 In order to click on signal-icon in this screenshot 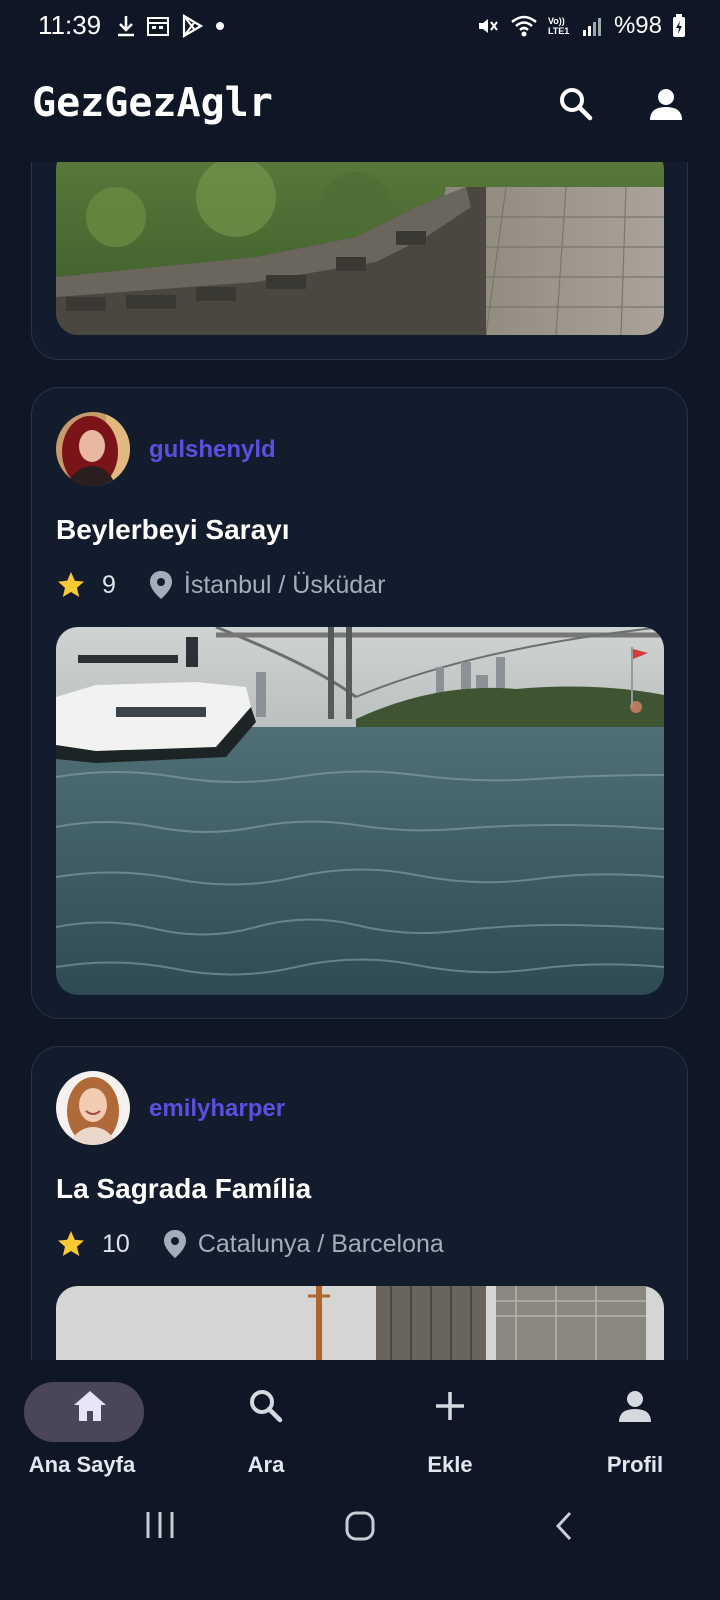, I will do `click(591, 27)`.